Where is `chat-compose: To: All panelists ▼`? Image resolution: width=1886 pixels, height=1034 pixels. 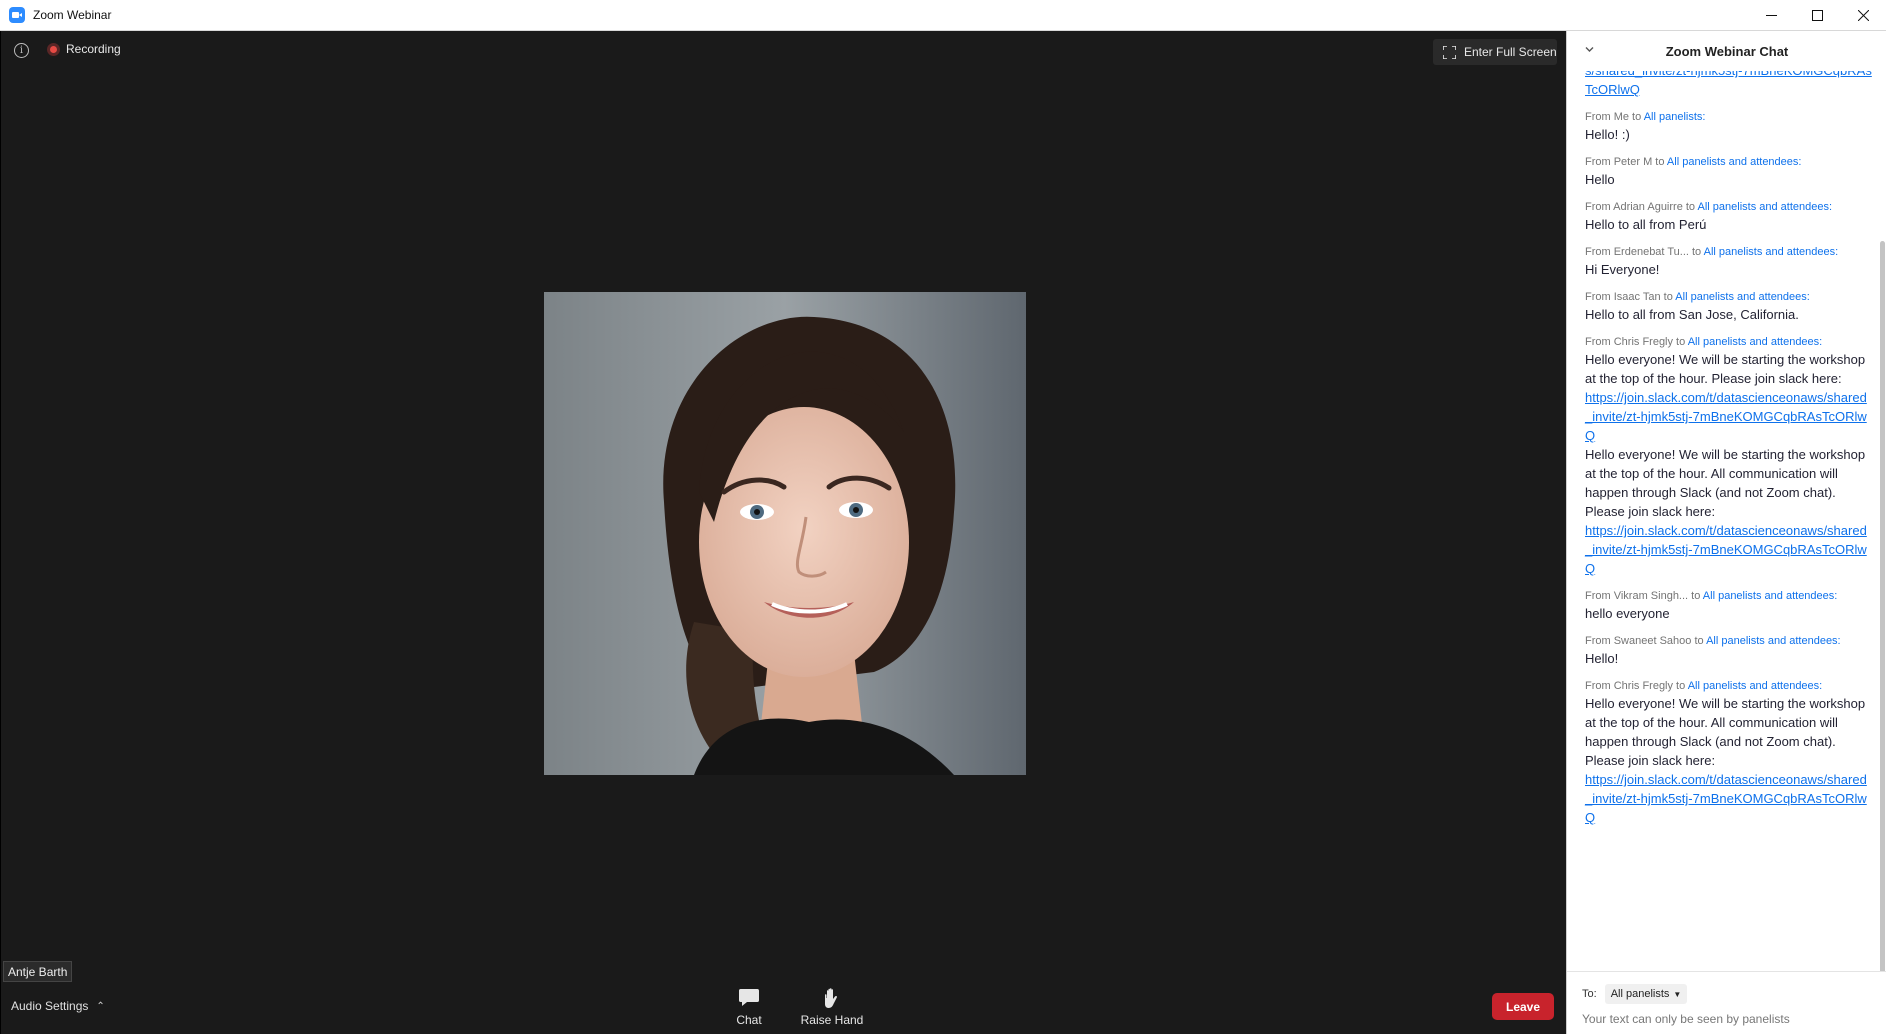
chat-compose: To: All panelists ▼ is located at coordinates (1726, 1002).